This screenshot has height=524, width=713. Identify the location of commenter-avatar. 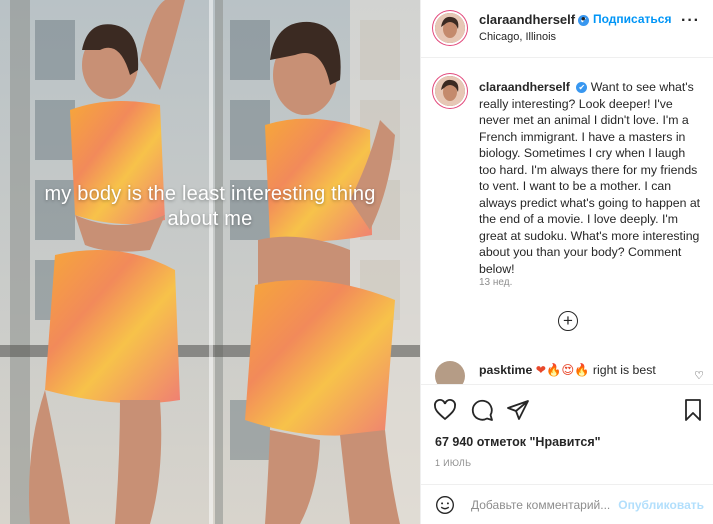
(450, 372).